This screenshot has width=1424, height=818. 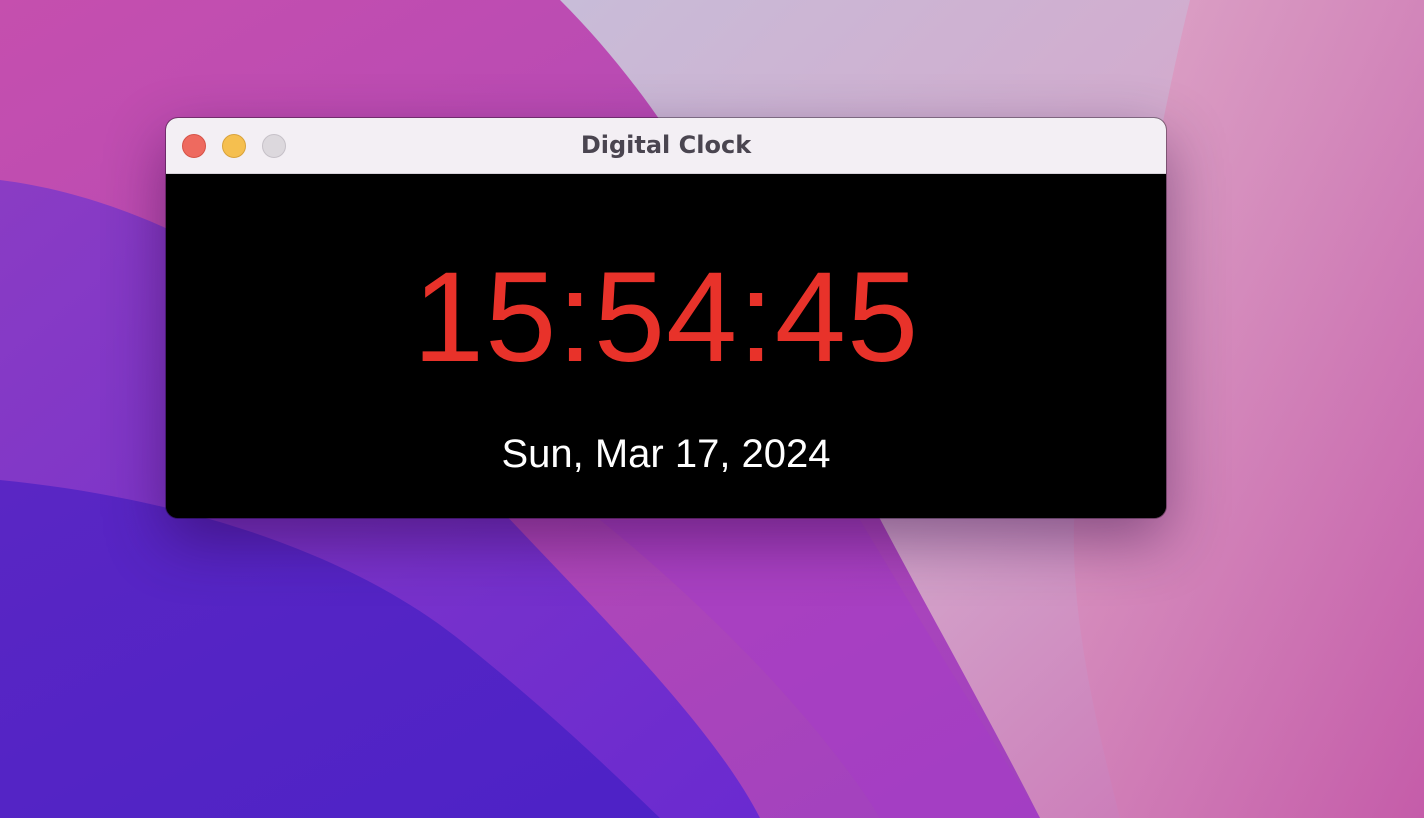 What do you see at coordinates (666, 454) in the screenshot?
I see `clock-date: Sun, Mar 17, 2024` at bounding box center [666, 454].